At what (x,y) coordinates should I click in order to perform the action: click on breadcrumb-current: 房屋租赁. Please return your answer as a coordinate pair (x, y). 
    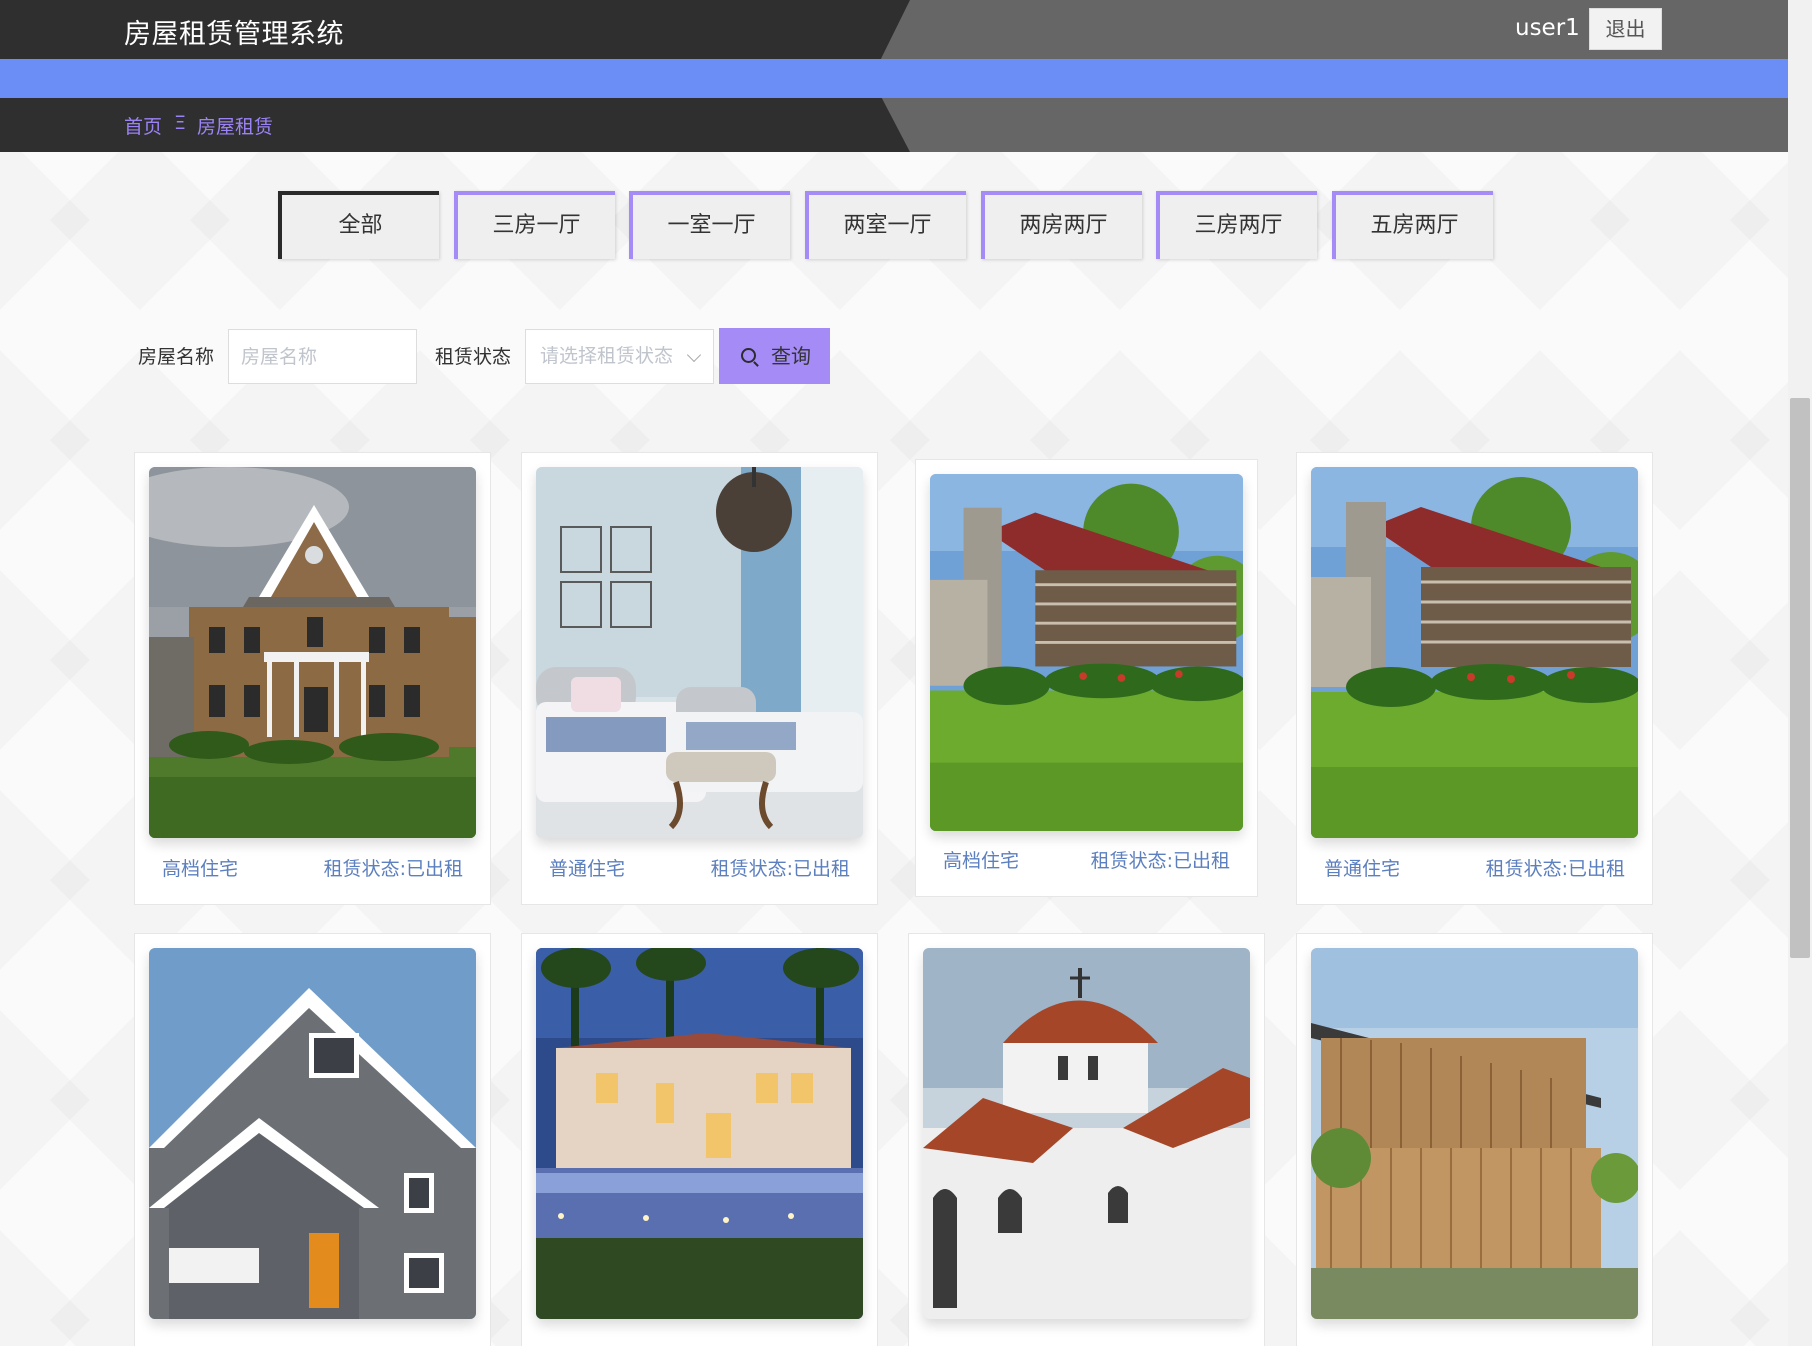
    Looking at the image, I should click on (235, 125).